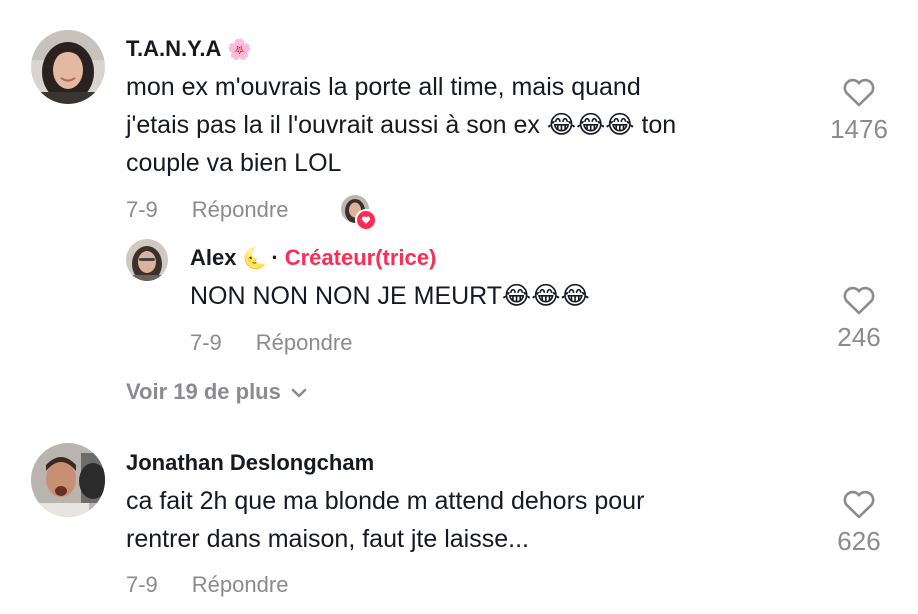 The height and width of the screenshot is (614, 918). I want to click on chevron-down-icon, so click(299, 393).